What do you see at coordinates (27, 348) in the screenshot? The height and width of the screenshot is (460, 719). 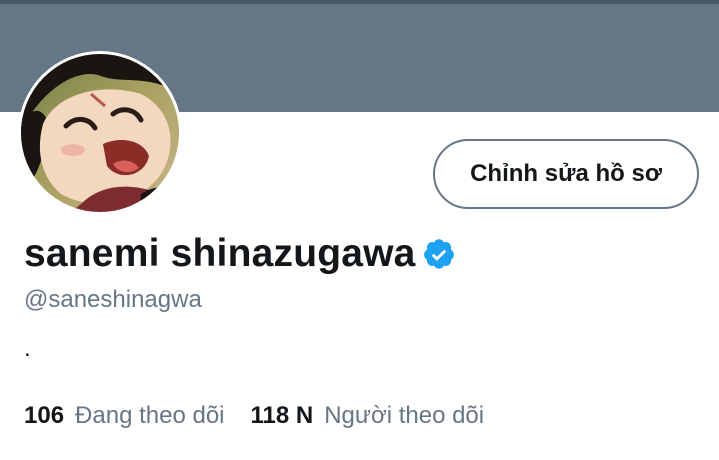 I see `profile-bio: .` at bounding box center [27, 348].